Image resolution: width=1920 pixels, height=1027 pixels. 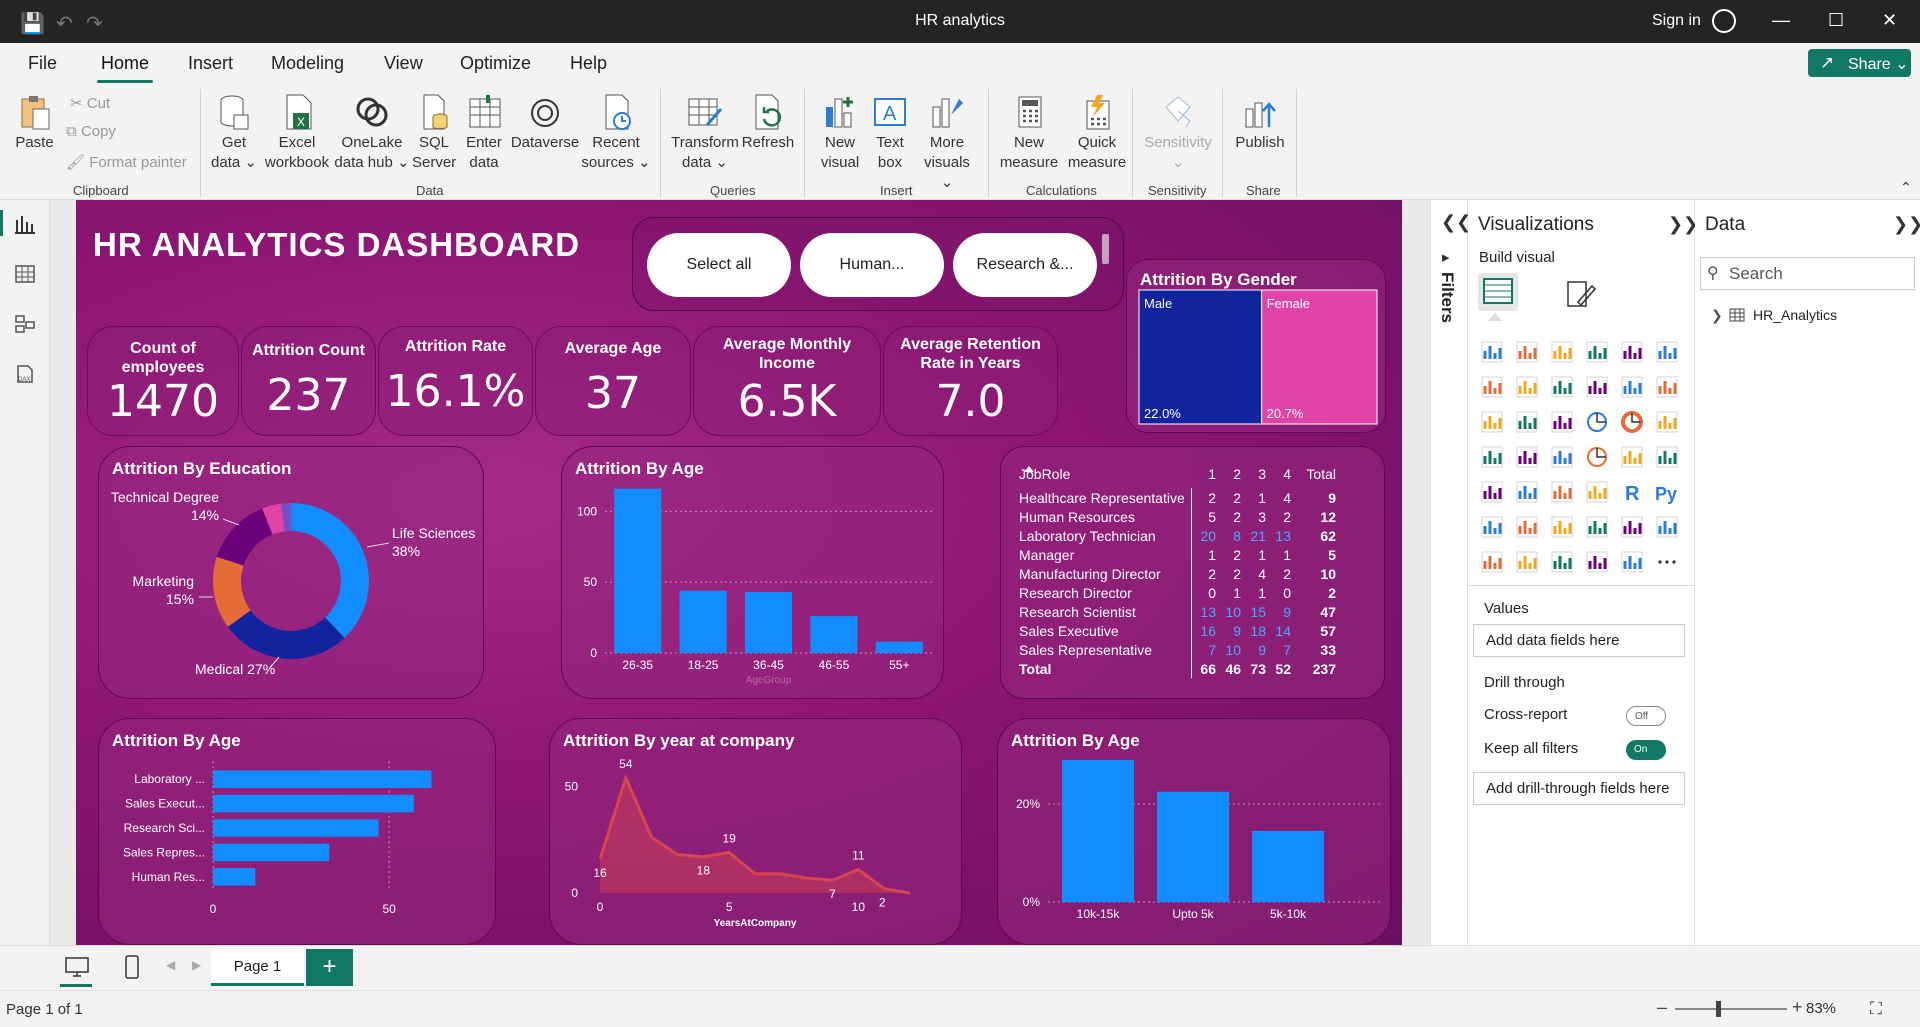 What do you see at coordinates (1579, 640) in the screenshot?
I see `values-drop-zone: Add data fields here` at bounding box center [1579, 640].